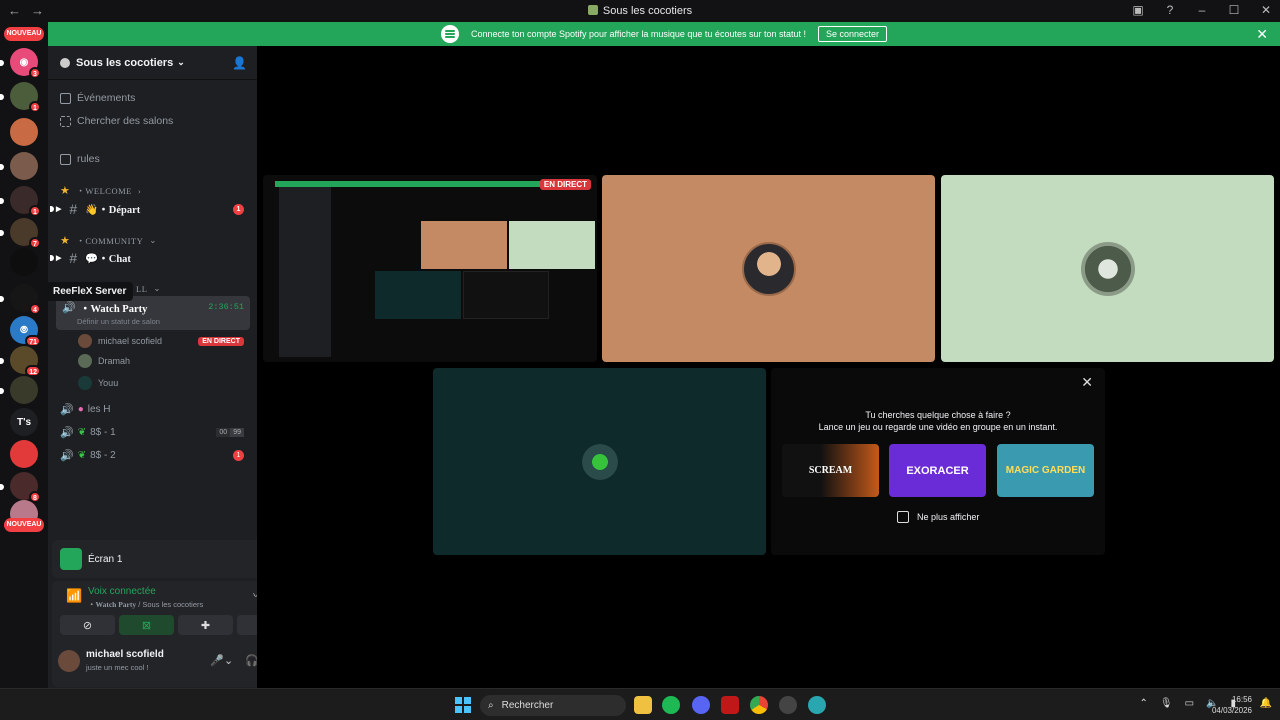  What do you see at coordinates (181, 62) in the screenshot?
I see `chevron-down-icon: ⌄` at bounding box center [181, 62].